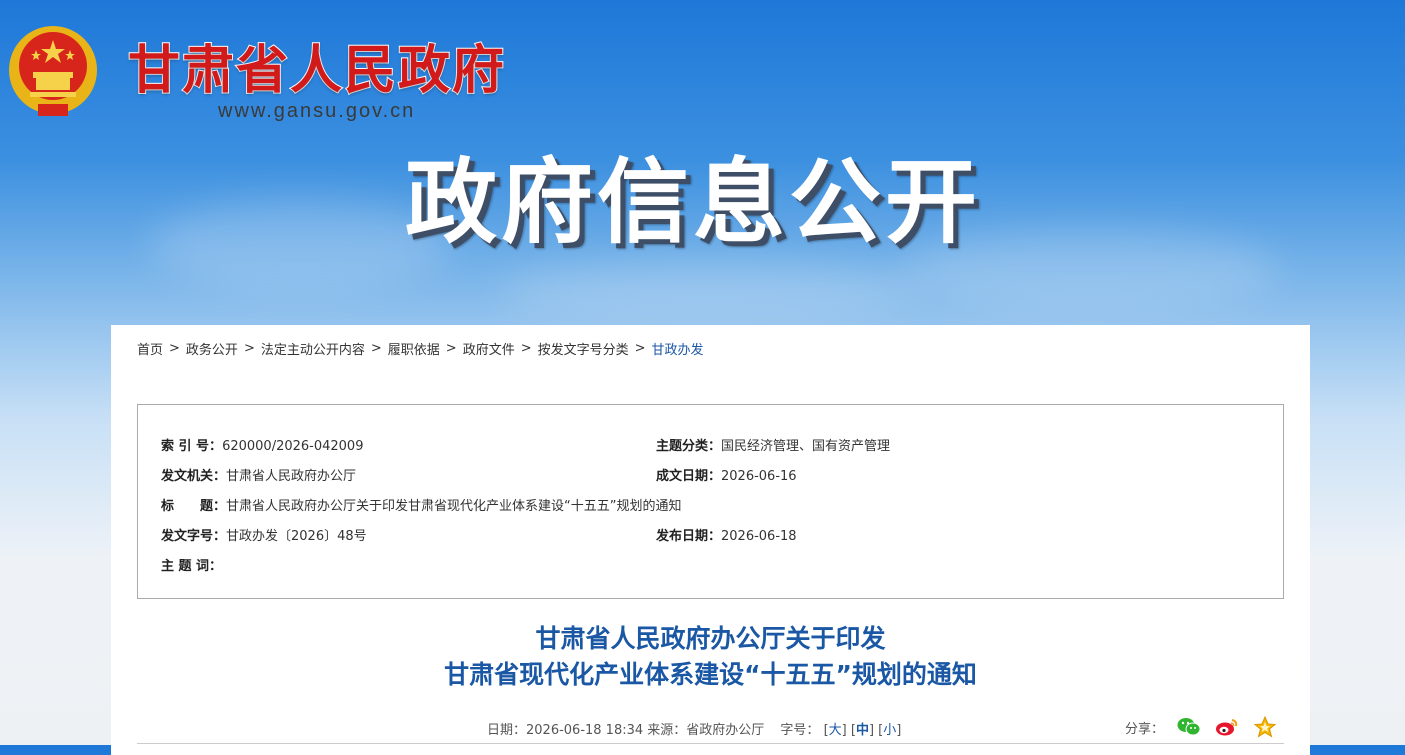  I want to click on breadcrumb-by-doc-number: 按发文字号分类, so click(583, 348).